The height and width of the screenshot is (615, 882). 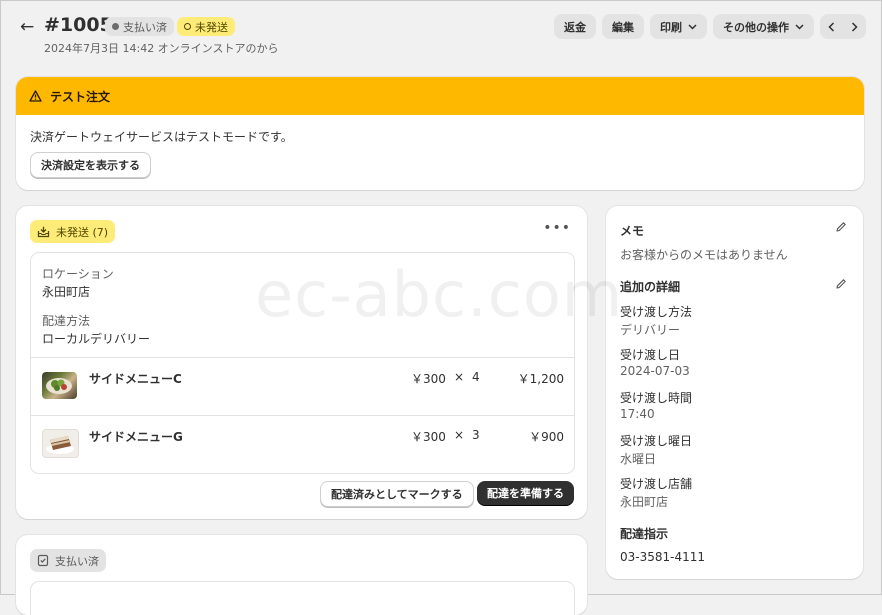 What do you see at coordinates (841, 228) in the screenshot?
I see `edit-memo-pencil-icon` at bounding box center [841, 228].